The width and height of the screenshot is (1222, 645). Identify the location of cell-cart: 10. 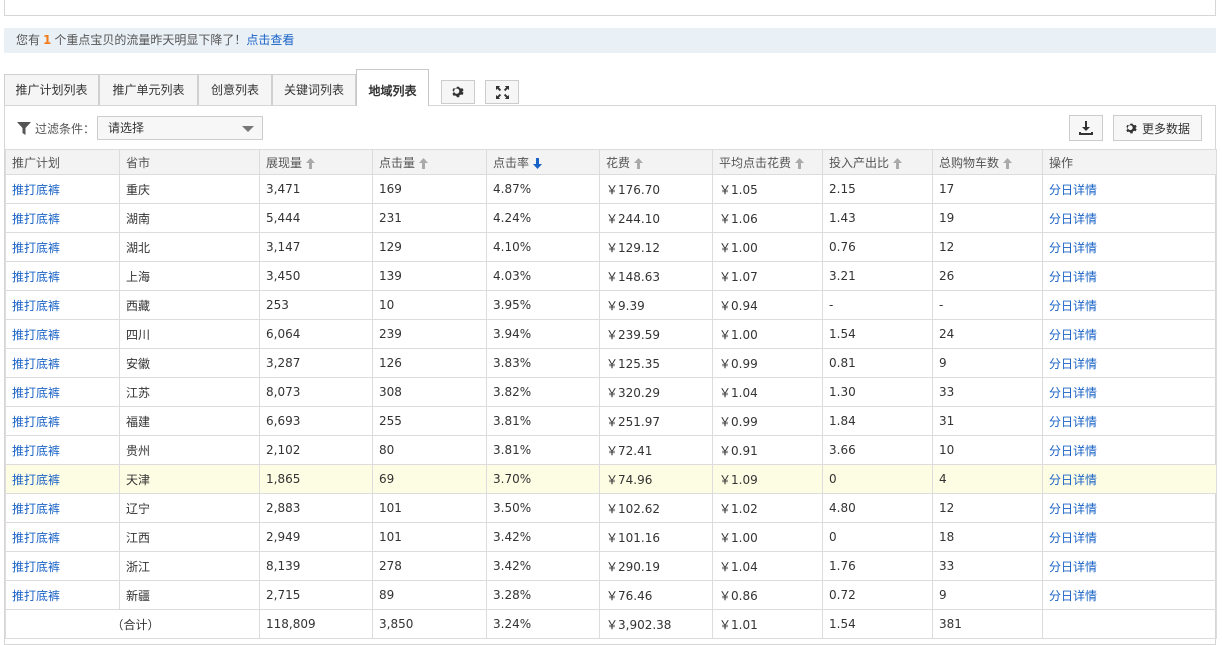
(987, 450).